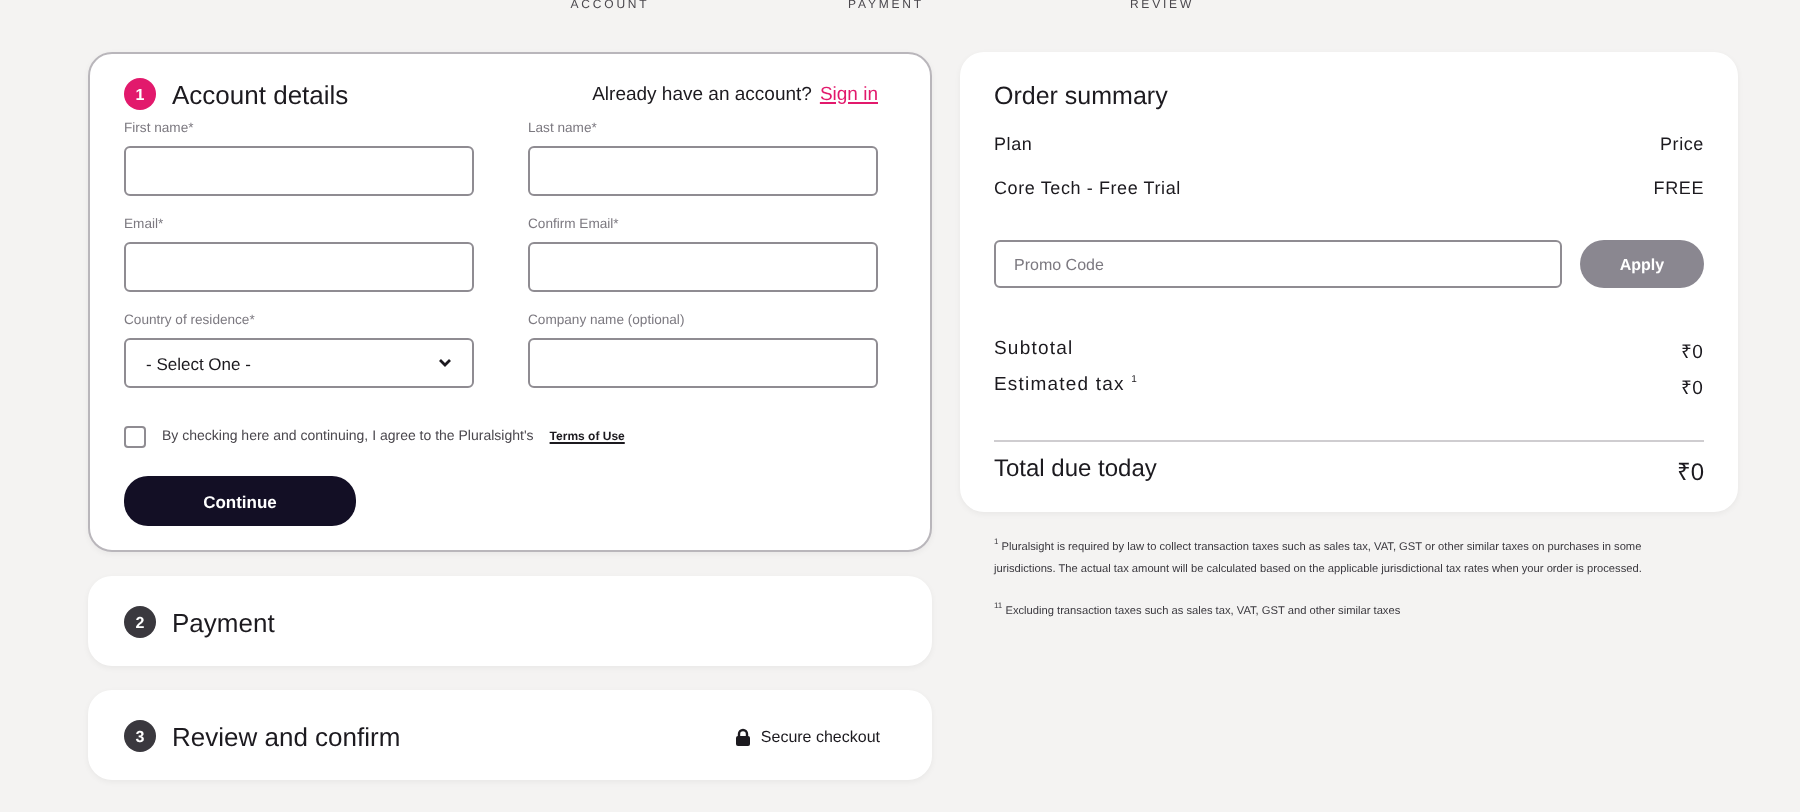 This screenshot has height=812, width=1800. Describe the element at coordinates (135, 437) in the screenshot. I see `terms-checkbox` at that location.